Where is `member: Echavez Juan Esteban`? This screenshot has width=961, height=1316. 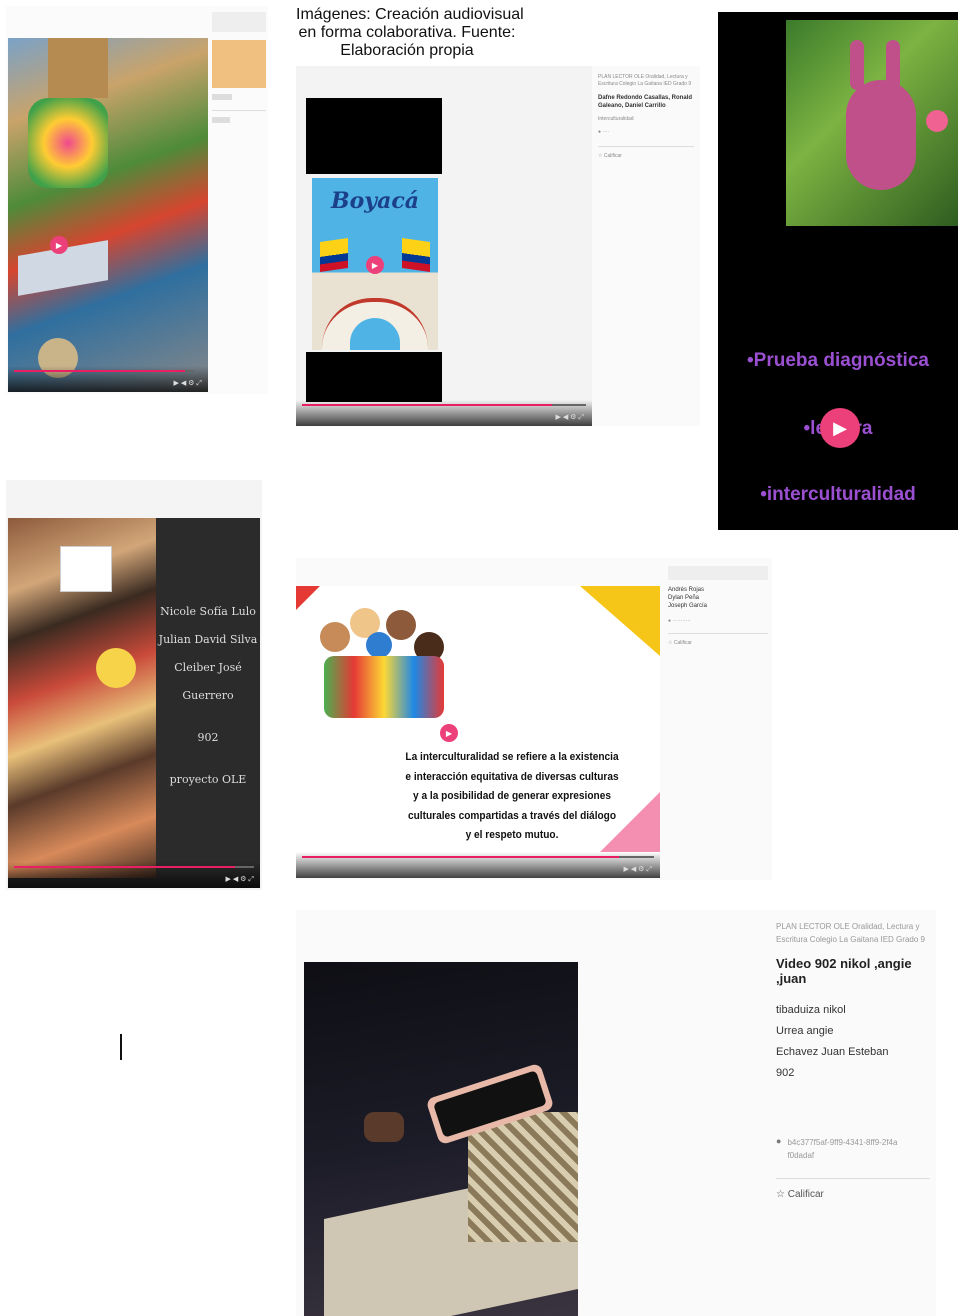
member: Echavez Juan Esteban is located at coordinates (832, 1052).